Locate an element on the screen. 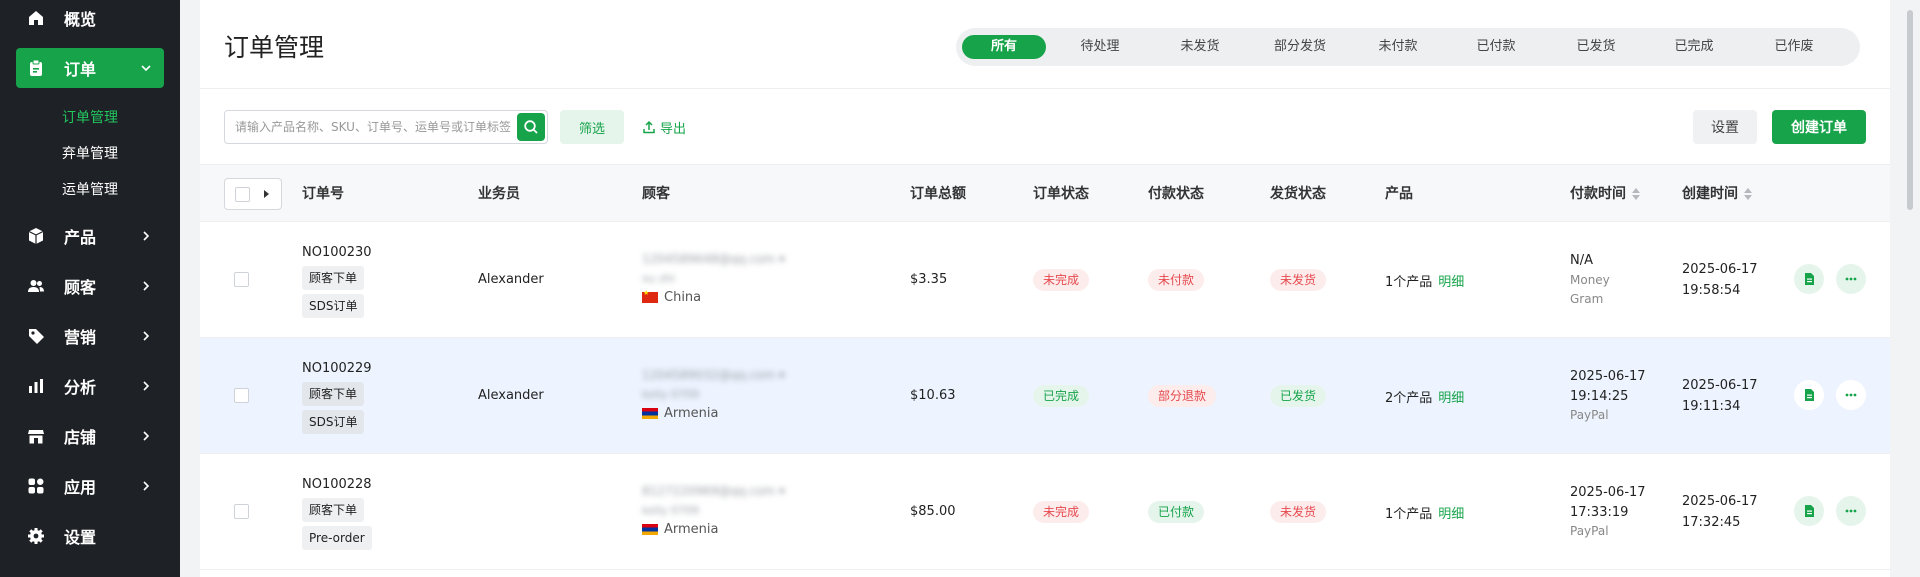 The width and height of the screenshot is (1920, 577). sidebar-subitem-shipments: 运单管理 is located at coordinates (90, 189).